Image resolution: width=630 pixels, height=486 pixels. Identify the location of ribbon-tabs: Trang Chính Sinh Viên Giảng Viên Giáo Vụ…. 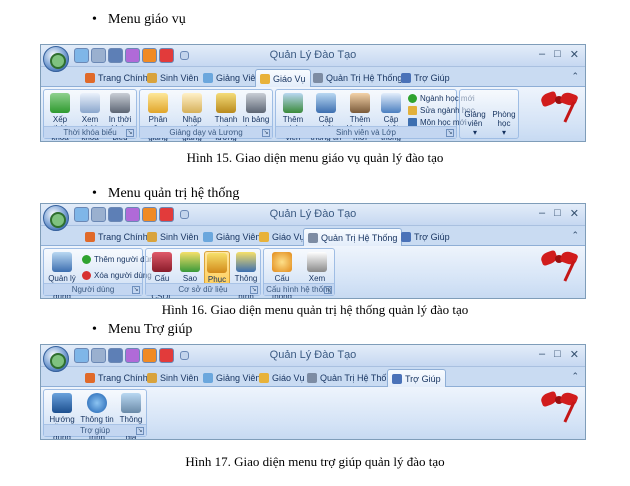
(313, 77).